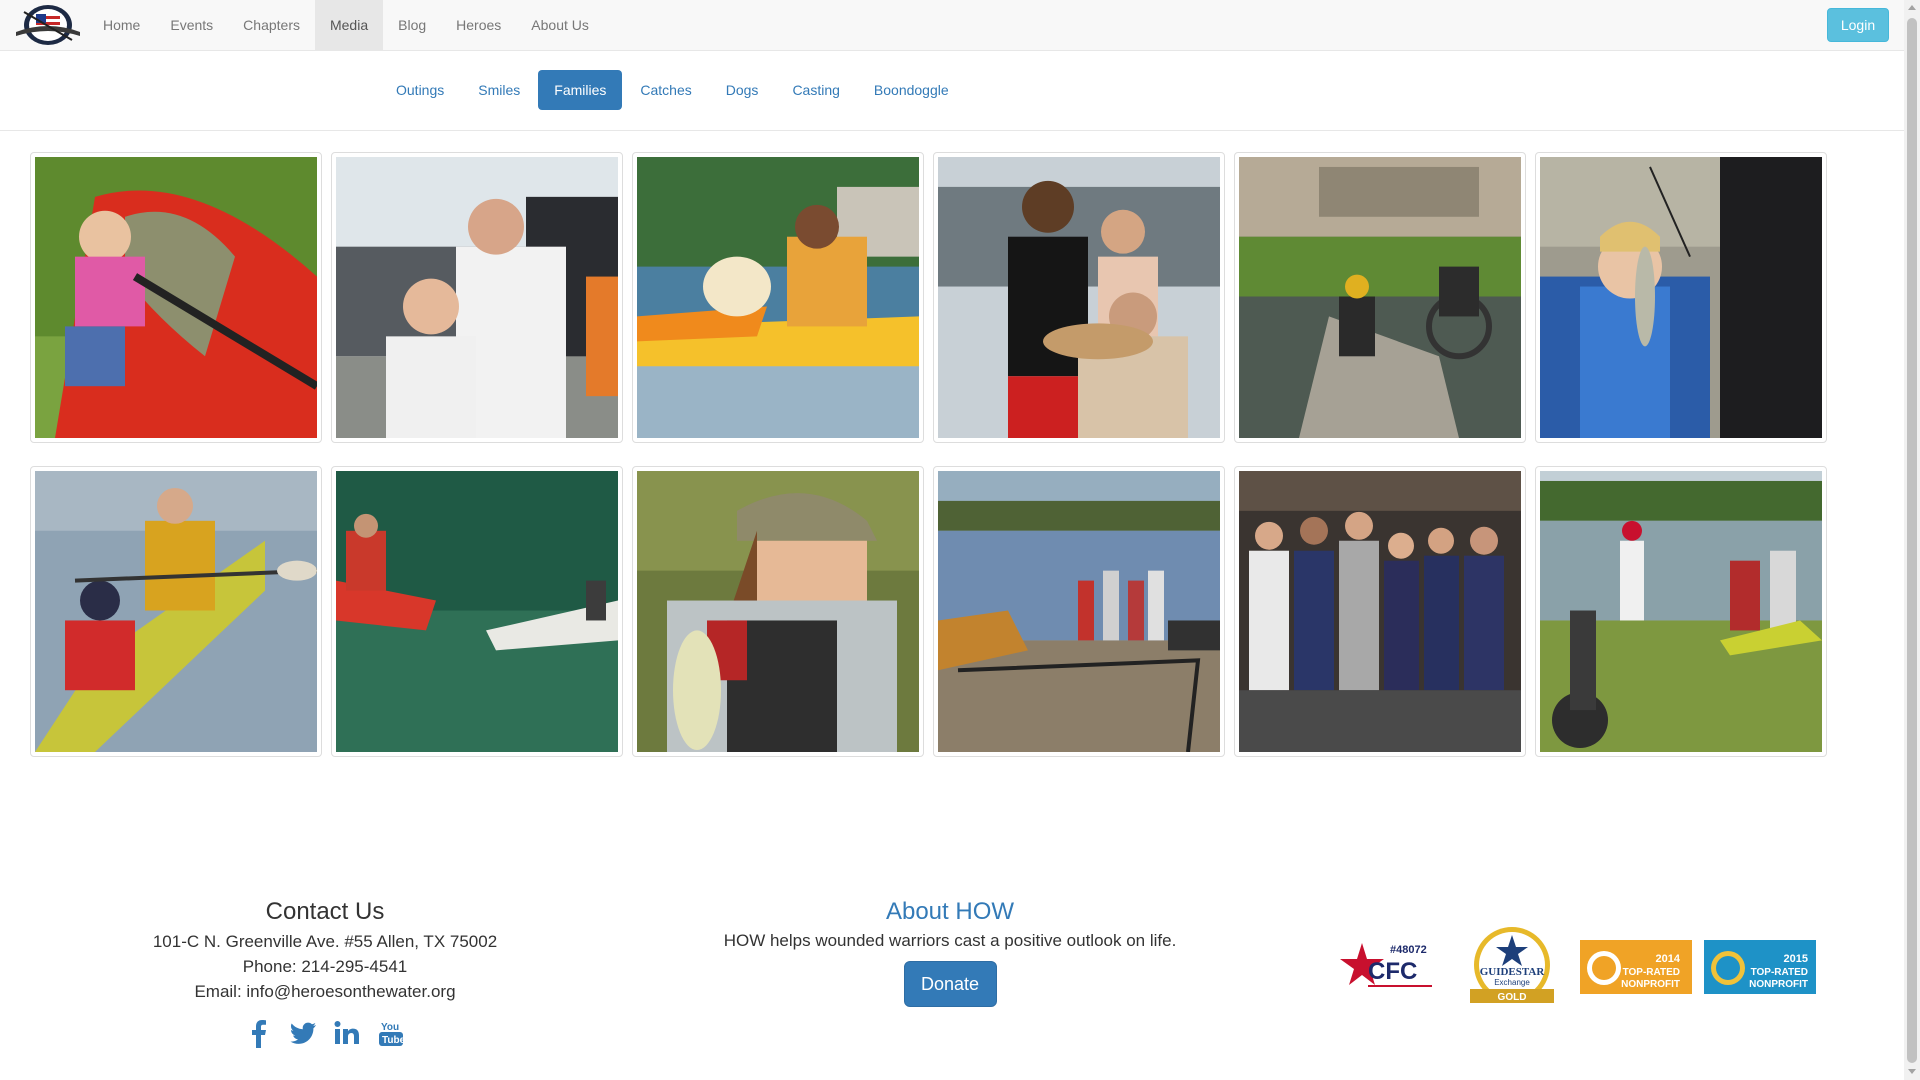  Describe the element at coordinates (1650, 984) in the screenshot. I see `gnp-2014-line2: NONPROFIT` at that location.